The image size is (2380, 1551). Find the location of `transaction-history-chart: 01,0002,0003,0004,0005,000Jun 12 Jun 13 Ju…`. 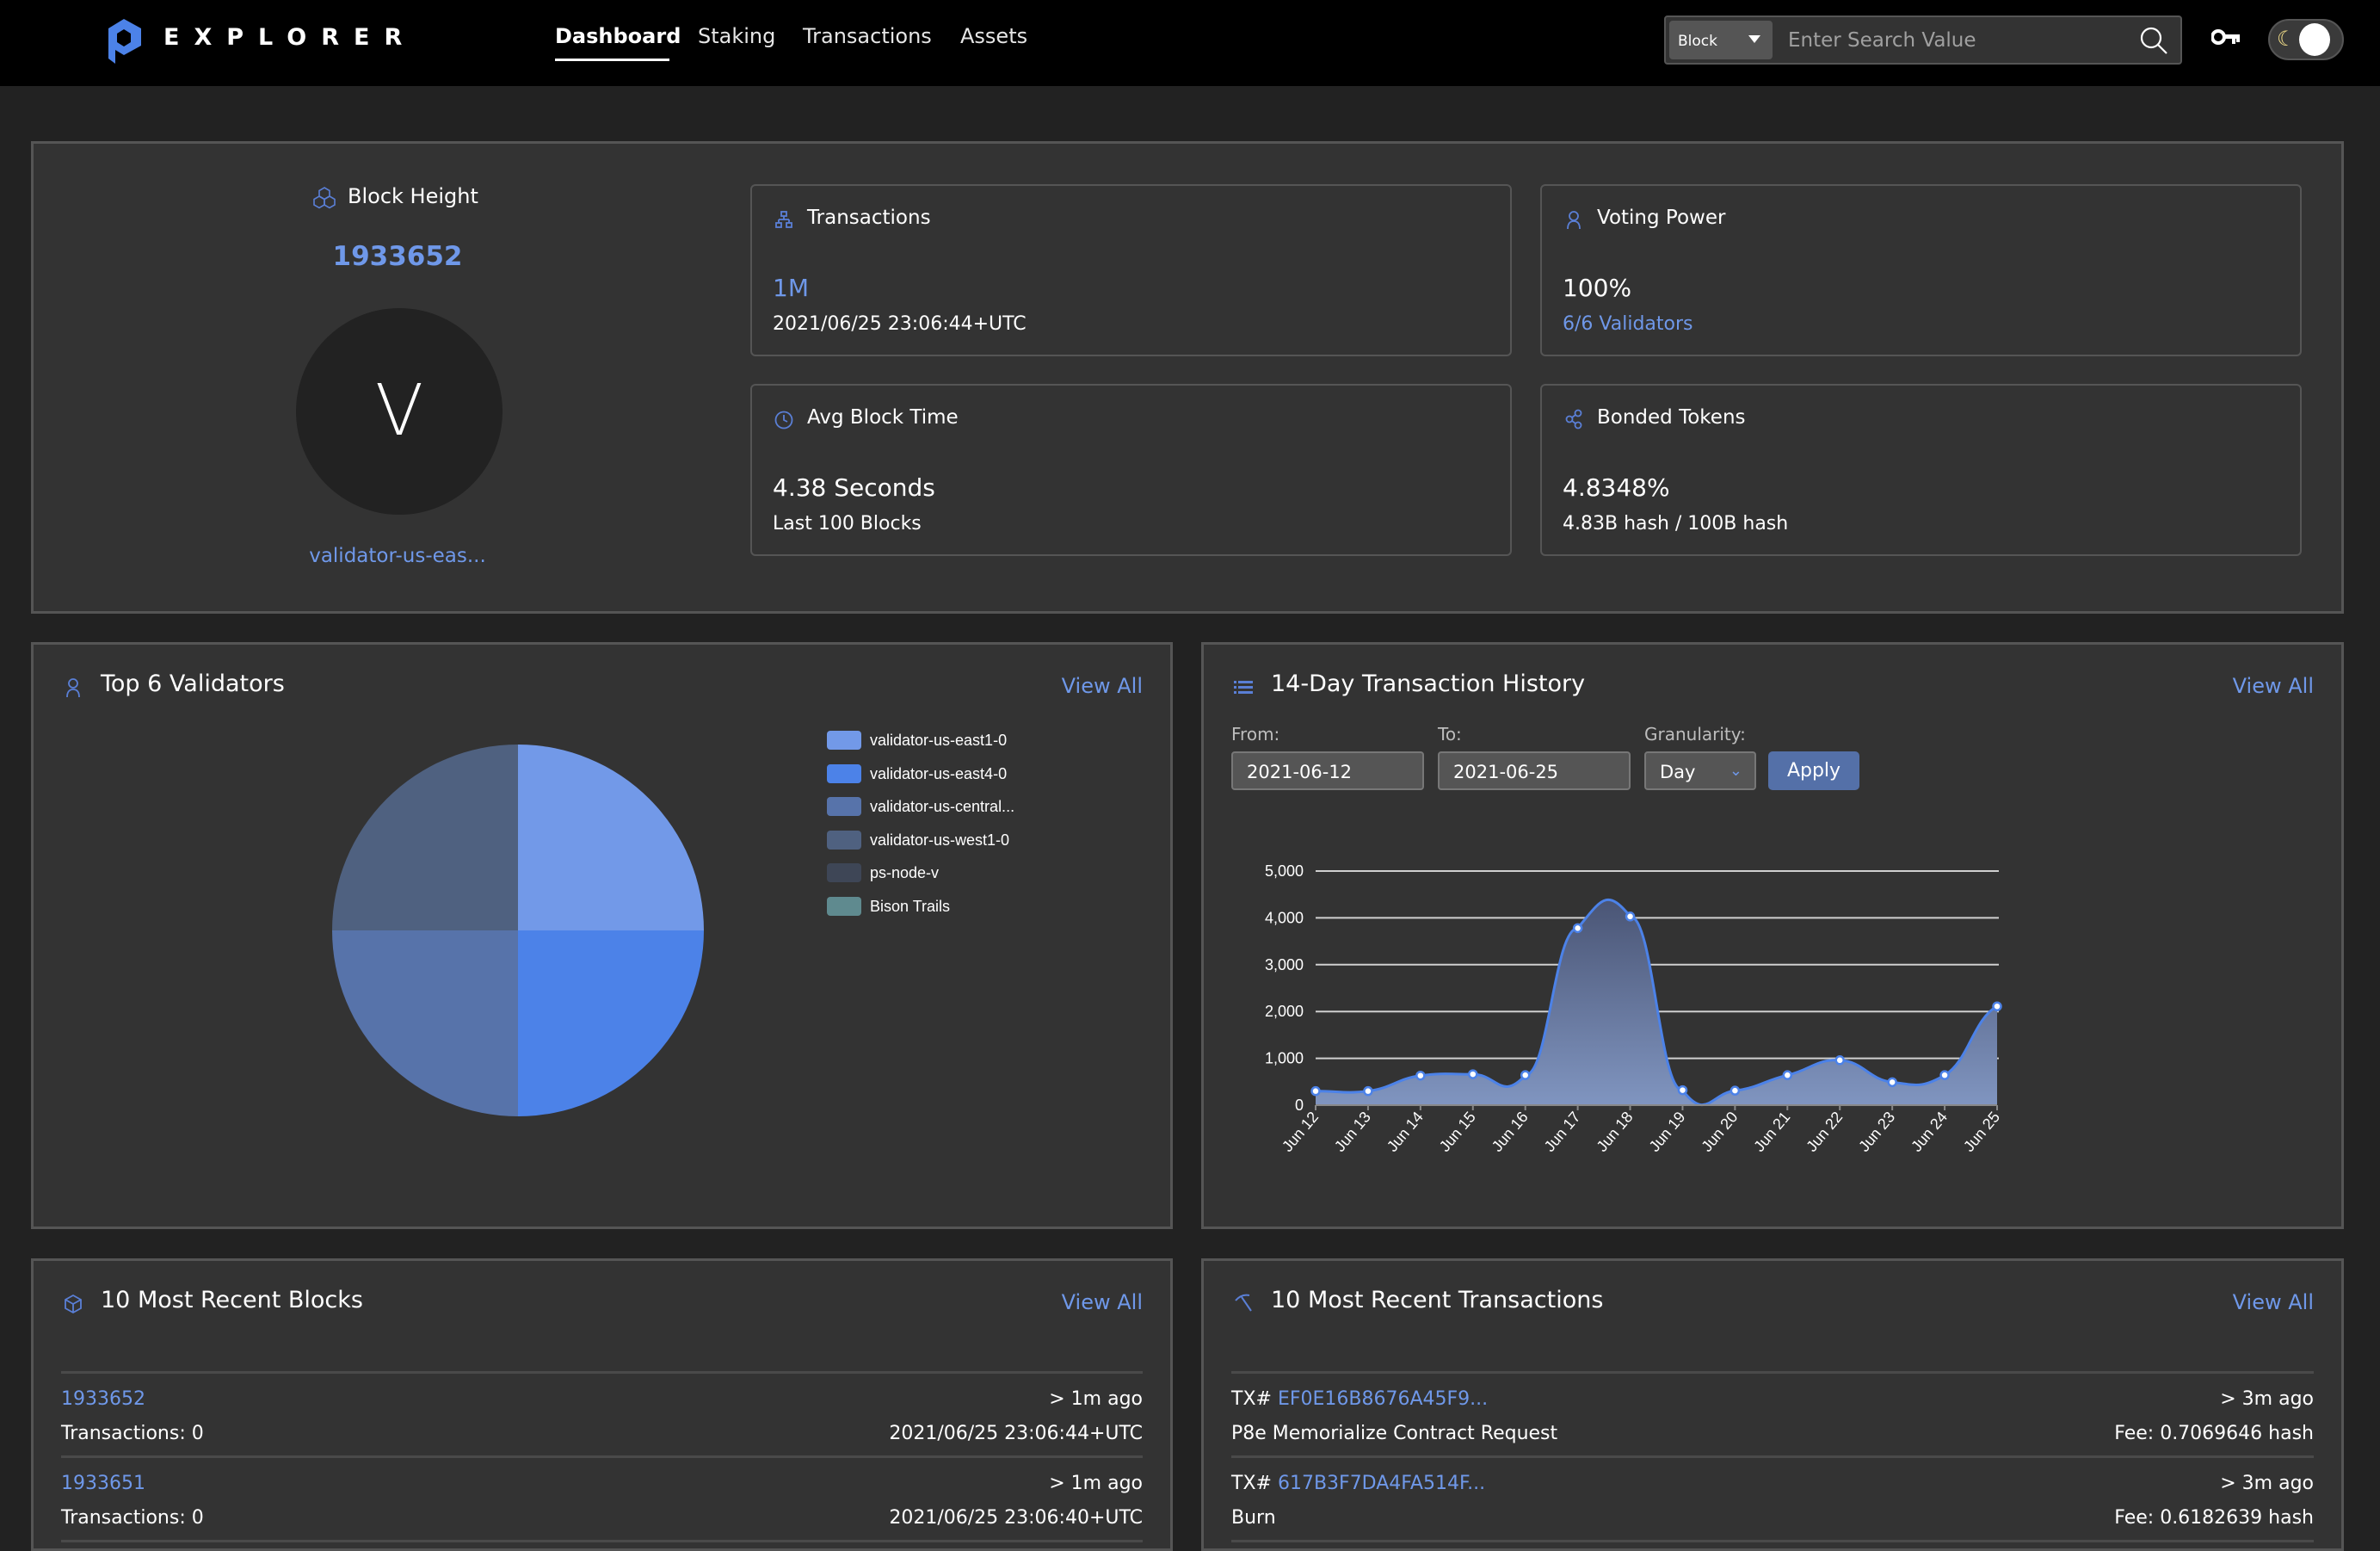

transaction-history-chart: 01,0002,0003,0004,0005,000Jun 12 Jun 13 Ju… is located at coordinates (1634, 1008).